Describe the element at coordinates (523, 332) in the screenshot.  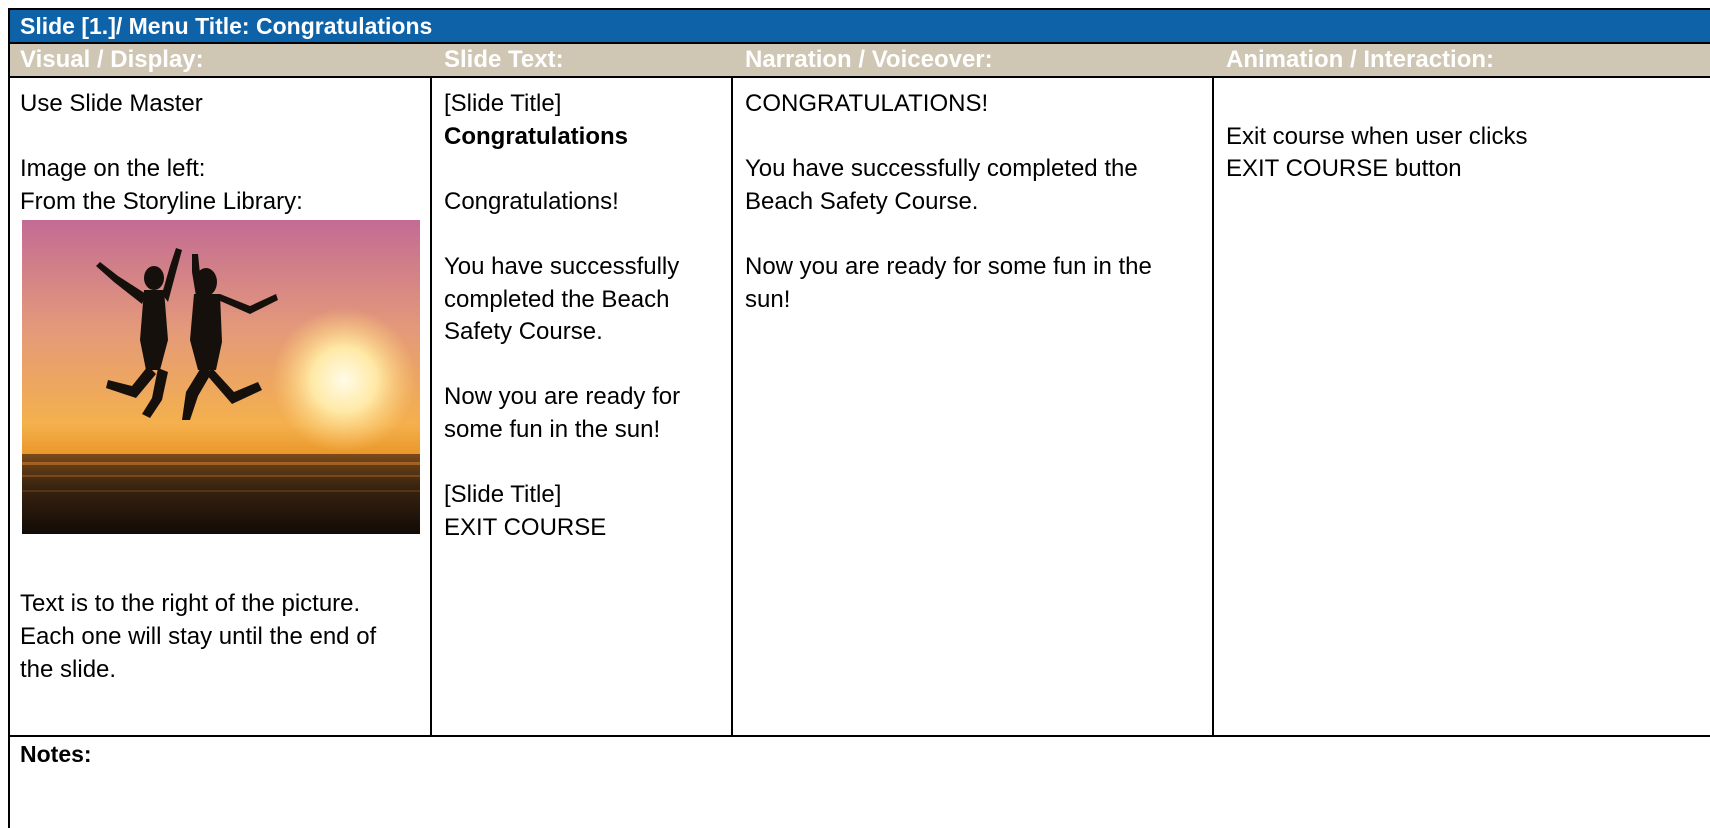
I see `slide-paragraph-1-line-3: Safety Course.` at that location.